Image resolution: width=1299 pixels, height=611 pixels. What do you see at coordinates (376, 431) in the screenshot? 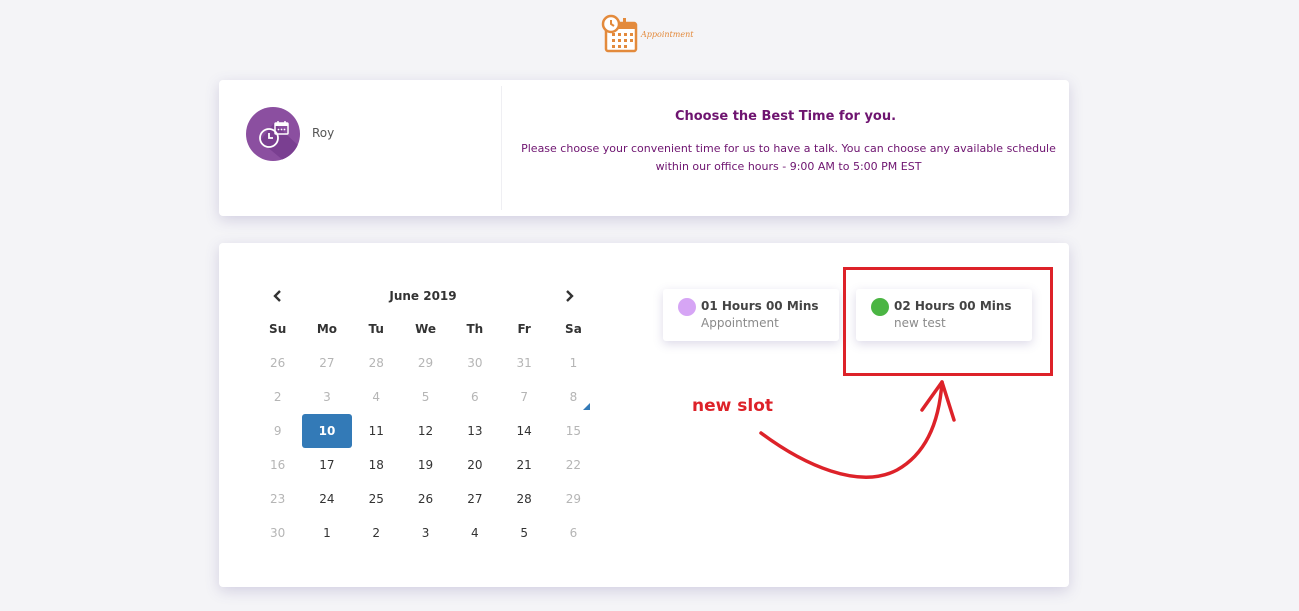
I see `calendar-day: 11` at bounding box center [376, 431].